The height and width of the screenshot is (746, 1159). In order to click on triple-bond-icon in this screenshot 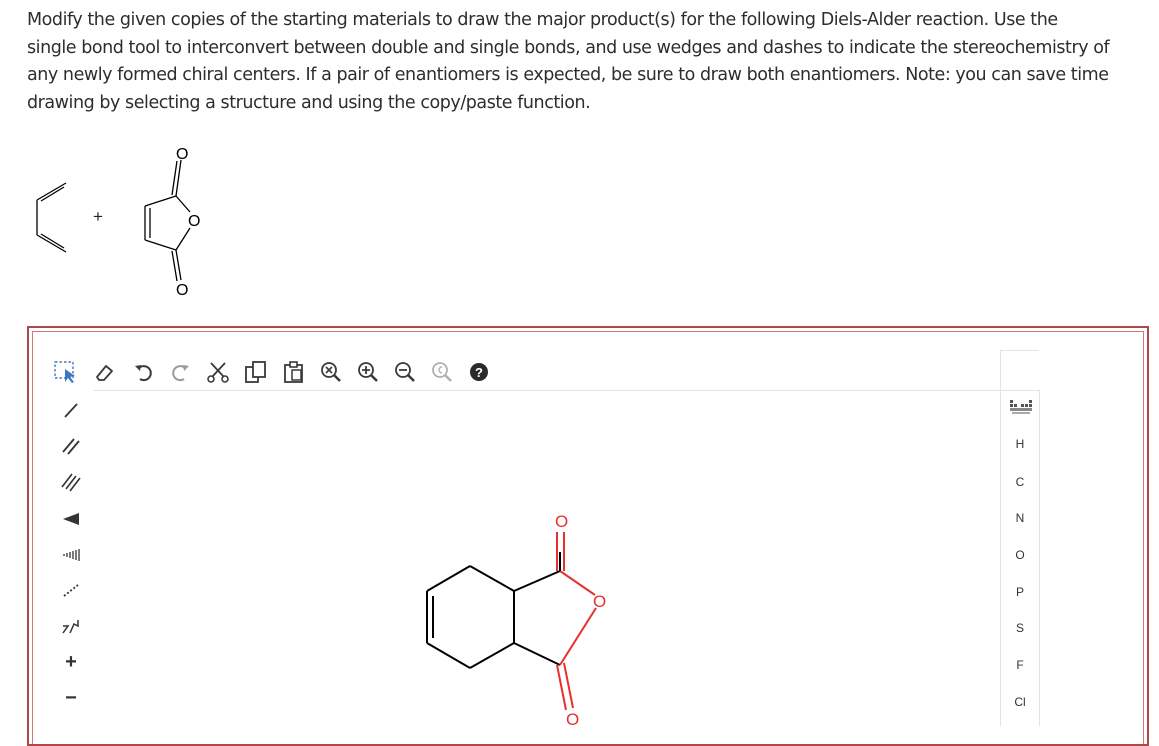, I will do `click(71, 482)`.